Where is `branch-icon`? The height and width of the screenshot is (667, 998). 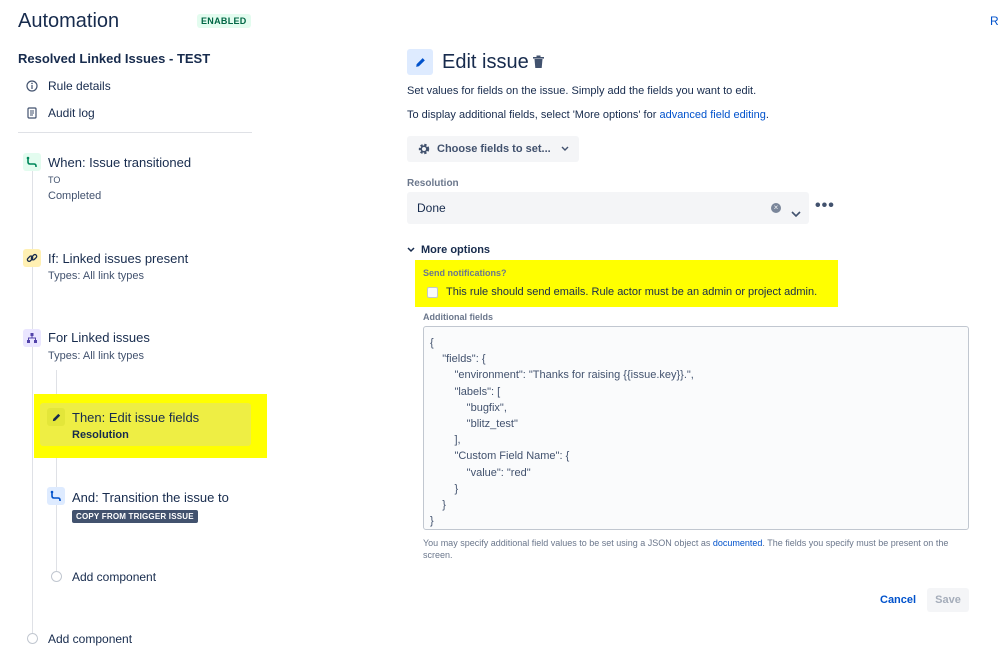 branch-icon is located at coordinates (32, 338).